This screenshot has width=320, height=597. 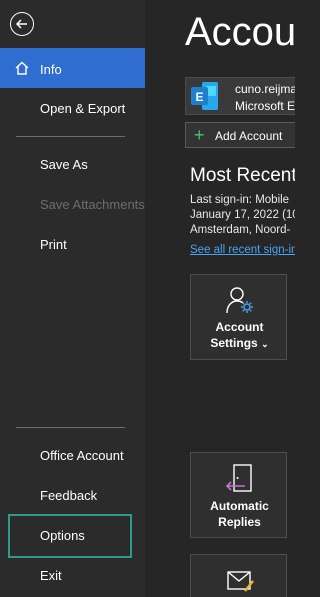 I want to click on account-settings-label-1: Account, so click(x=239, y=327).